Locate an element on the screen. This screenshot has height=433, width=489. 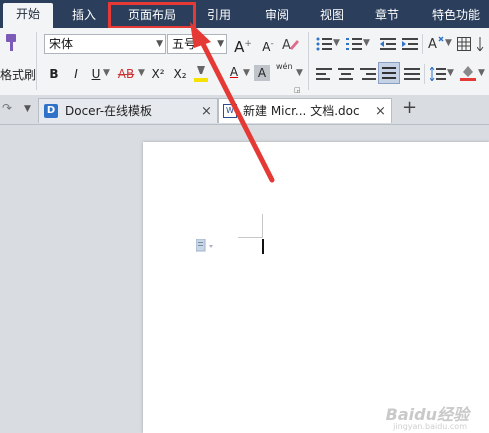
align-right-icon is located at coordinates (368, 73).